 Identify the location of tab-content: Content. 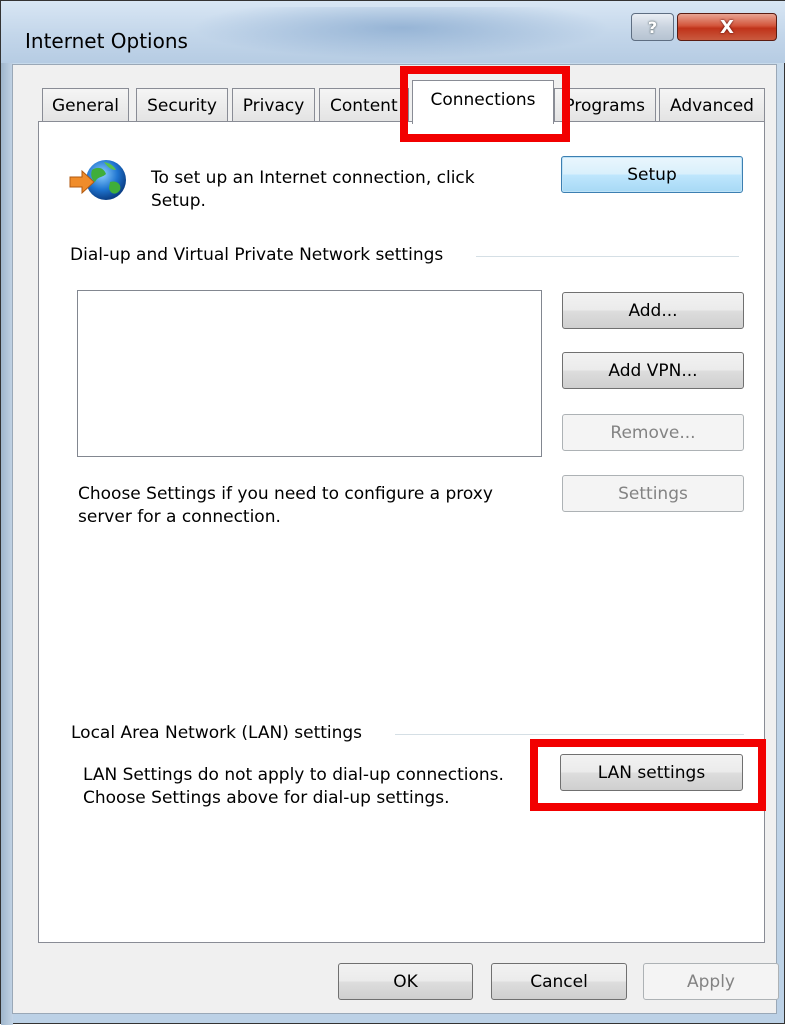
(364, 105).